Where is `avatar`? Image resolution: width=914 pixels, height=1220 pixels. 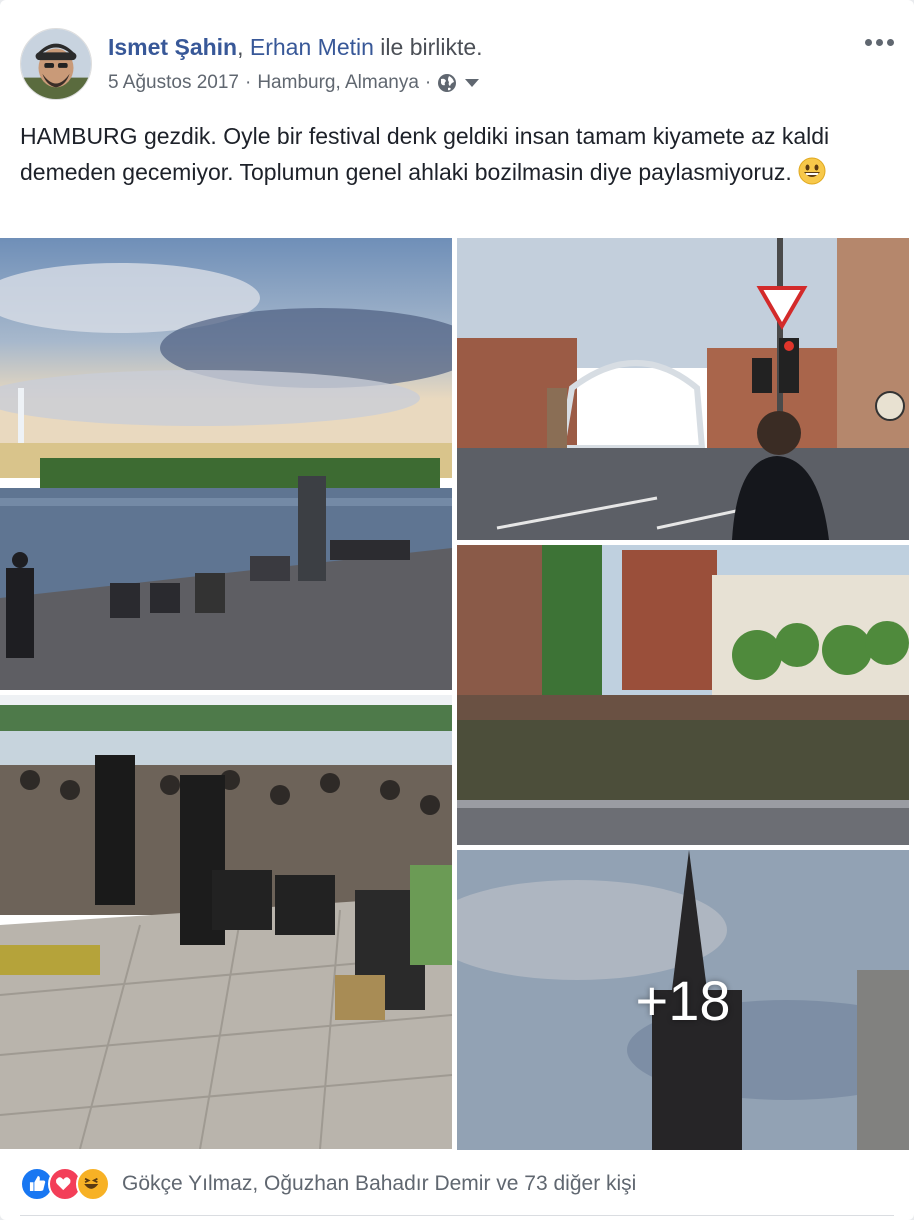
avatar is located at coordinates (56, 64).